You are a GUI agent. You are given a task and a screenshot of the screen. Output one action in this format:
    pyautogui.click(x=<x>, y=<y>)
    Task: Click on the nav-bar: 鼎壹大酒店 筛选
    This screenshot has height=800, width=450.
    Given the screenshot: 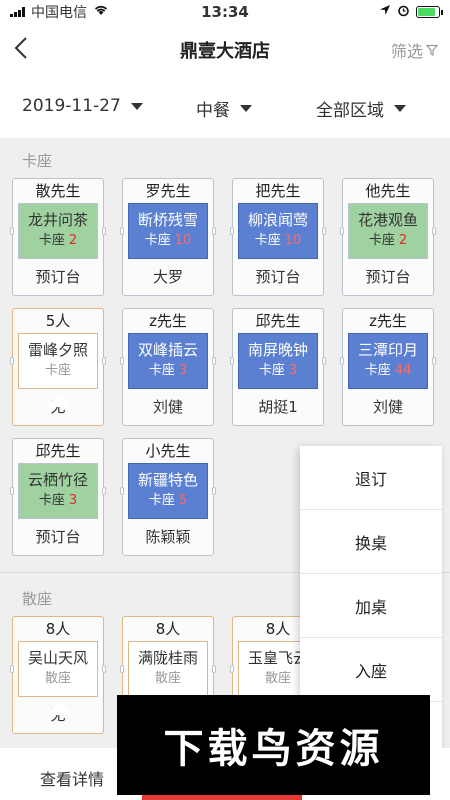 What is the action you would take?
    pyautogui.click(x=225, y=50)
    